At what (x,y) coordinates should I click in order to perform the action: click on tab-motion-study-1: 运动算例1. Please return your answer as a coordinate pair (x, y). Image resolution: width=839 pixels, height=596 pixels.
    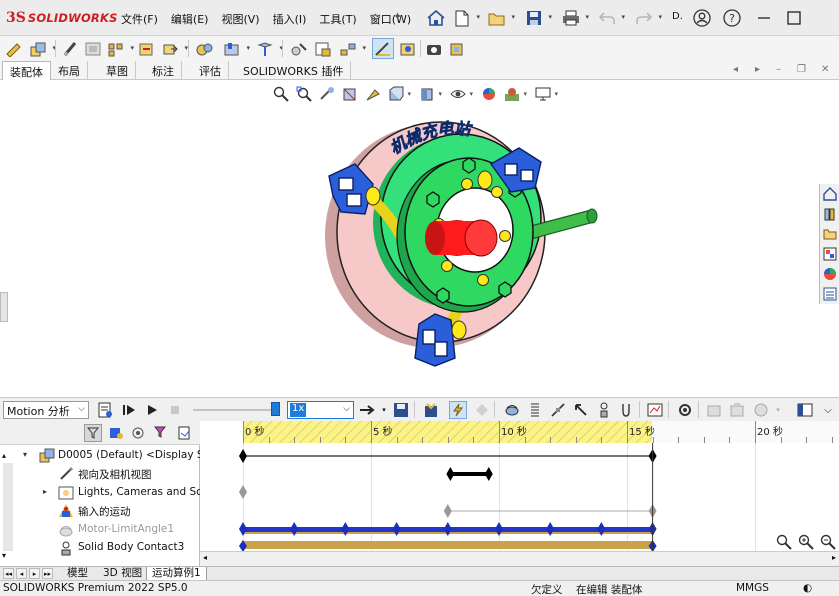
    Looking at the image, I should click on (176, 574).